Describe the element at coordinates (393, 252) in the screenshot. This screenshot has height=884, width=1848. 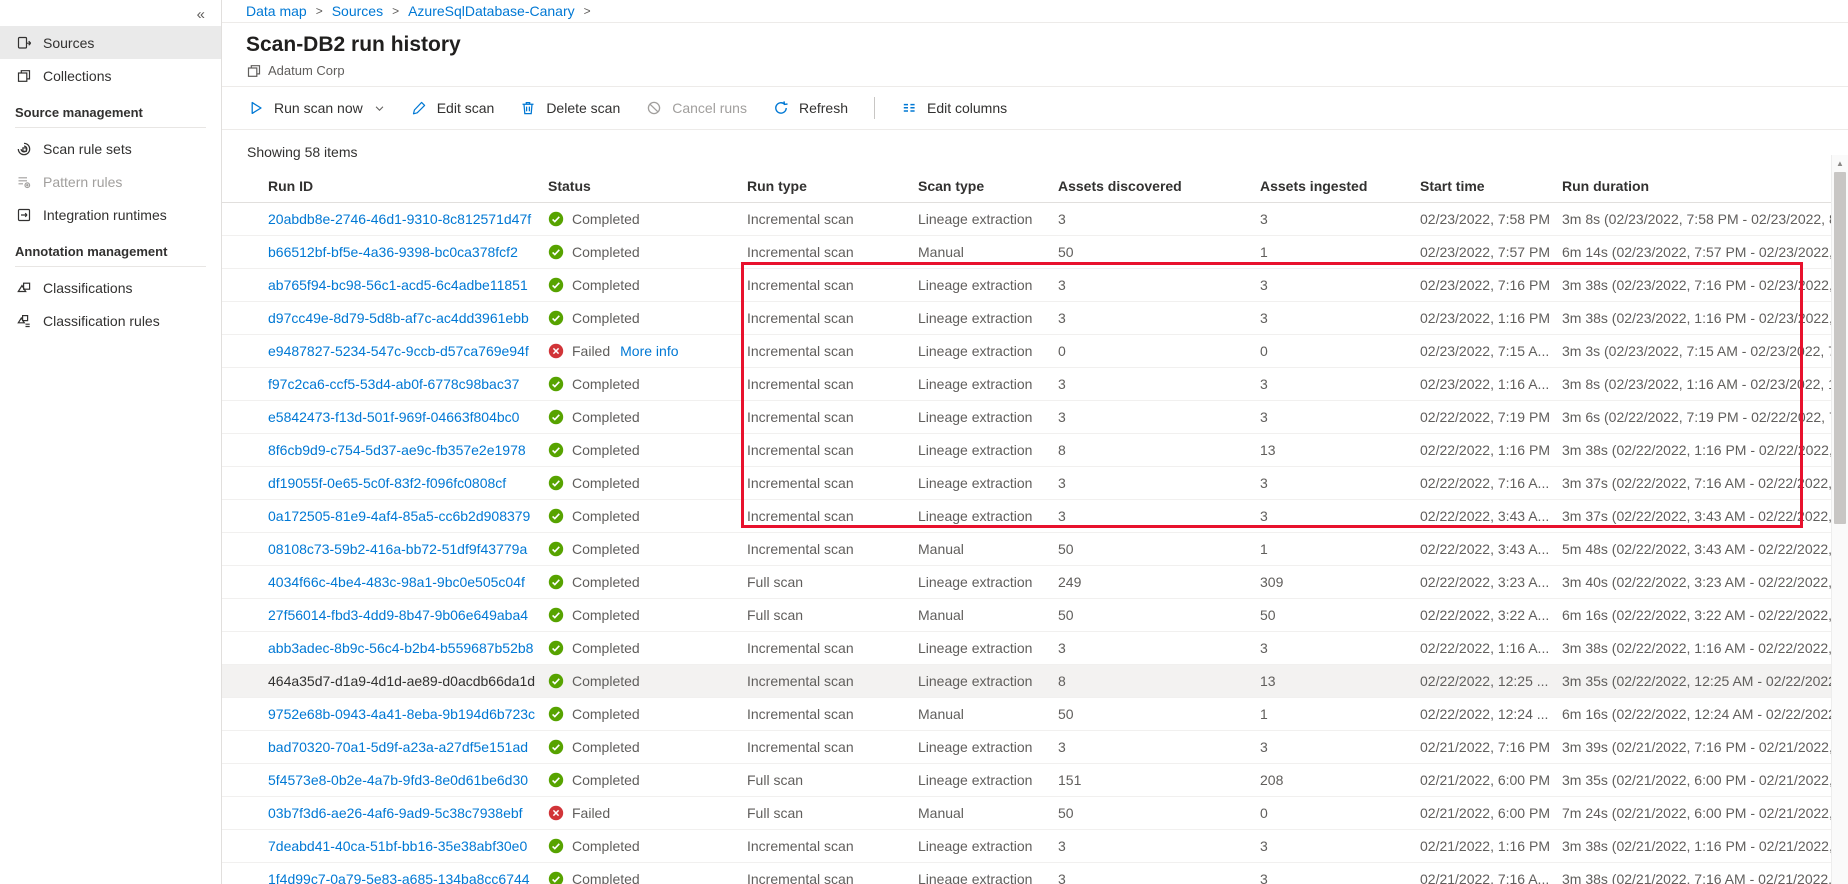
I see `run-id-link: b66512bf-bf5e-4a36-9398-bc0ca378fcf2` at that location.